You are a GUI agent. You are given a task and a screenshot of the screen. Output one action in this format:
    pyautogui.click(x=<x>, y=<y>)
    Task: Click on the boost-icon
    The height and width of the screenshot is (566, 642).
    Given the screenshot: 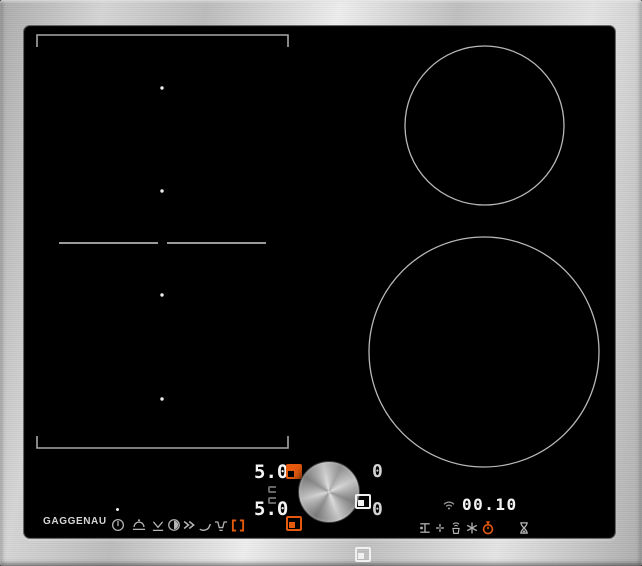 What is the action you would take?
    pyautogui.click(x=189, y=525)
    